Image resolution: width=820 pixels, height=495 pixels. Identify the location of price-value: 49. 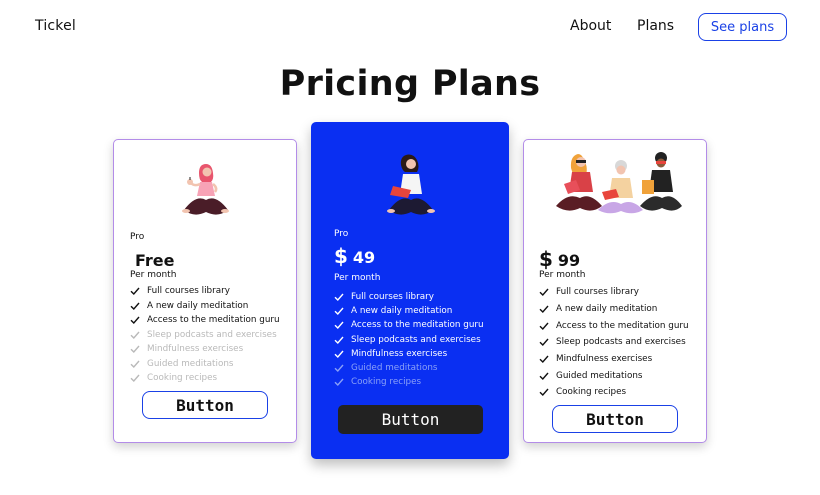
(364, 257).